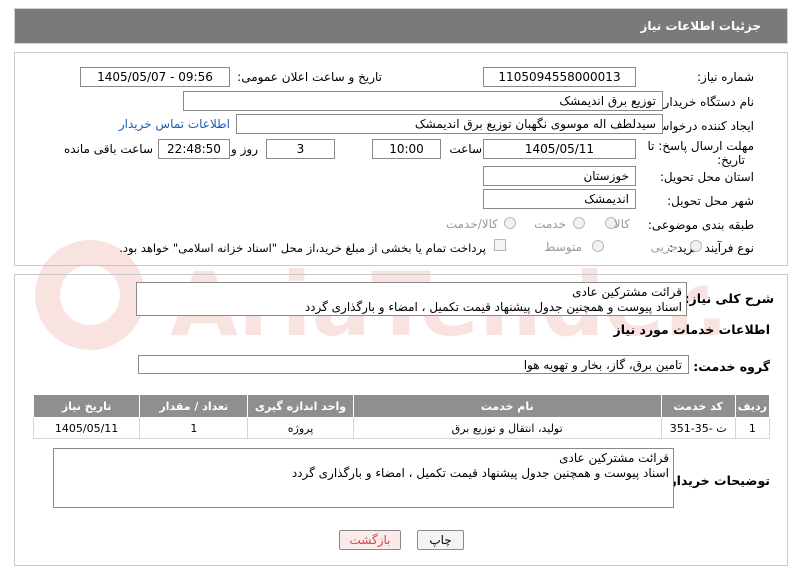 The width and height of the screenshot is (788, 566). What do you see at coordinates (559, 77) in the screenshot?
I see `need-number-field: 1105094558000013` at bounding box center [559, 77].